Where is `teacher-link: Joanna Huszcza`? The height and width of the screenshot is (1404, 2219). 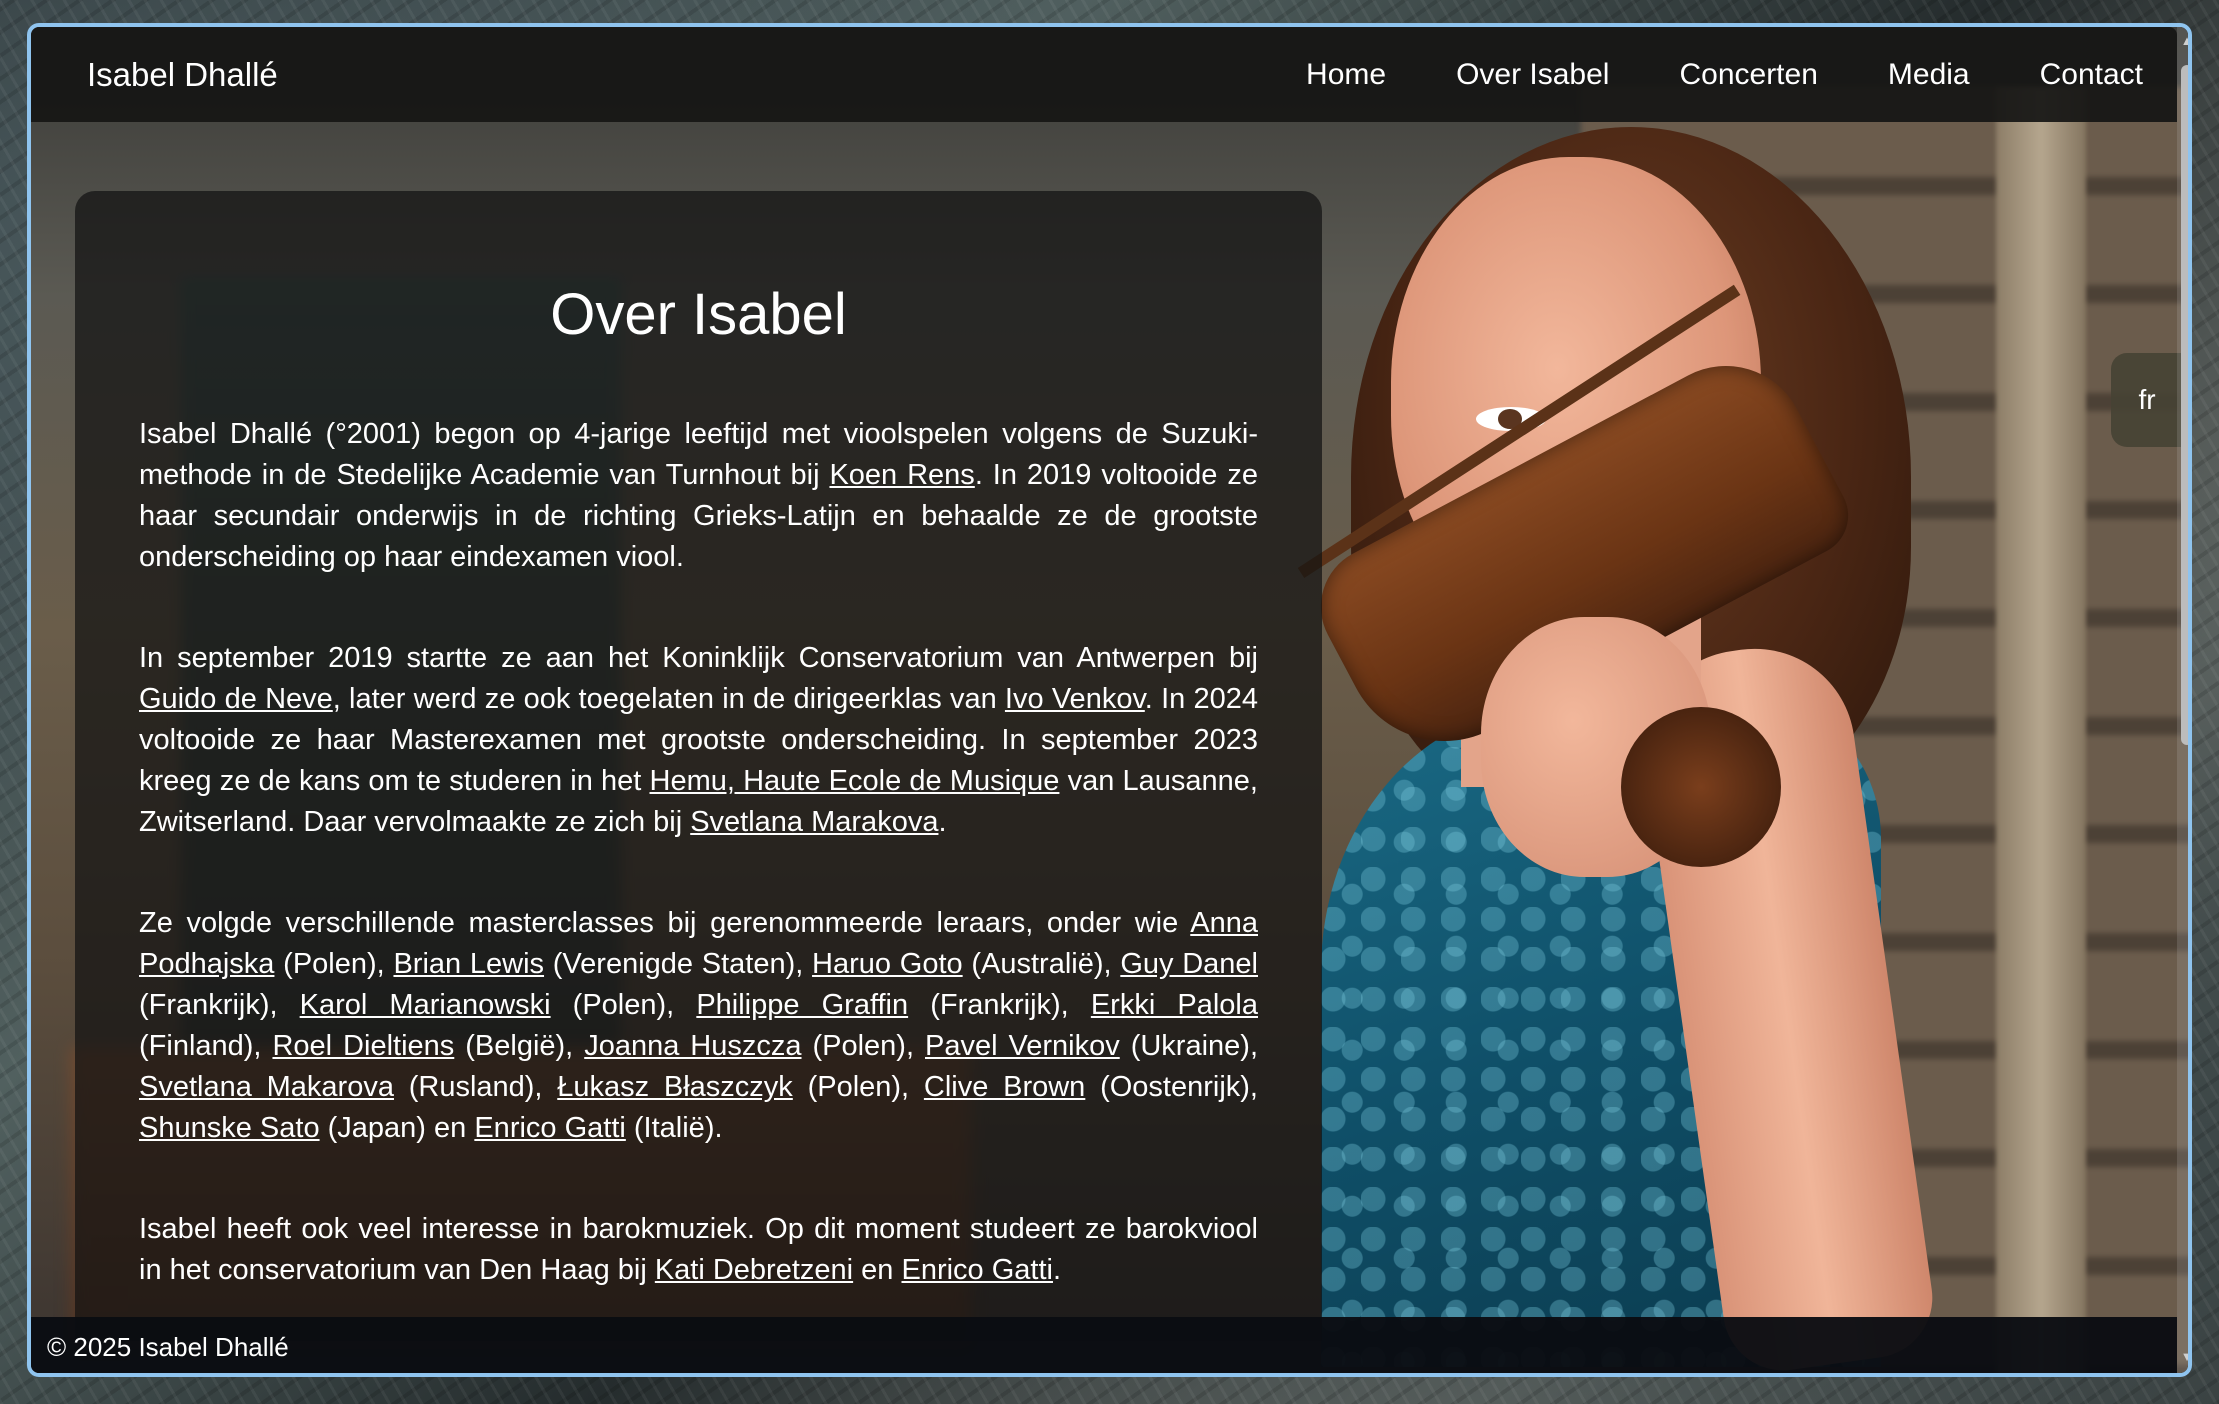
teacher-link: Joanna Huszcza is located at coordinates (692, 1046).